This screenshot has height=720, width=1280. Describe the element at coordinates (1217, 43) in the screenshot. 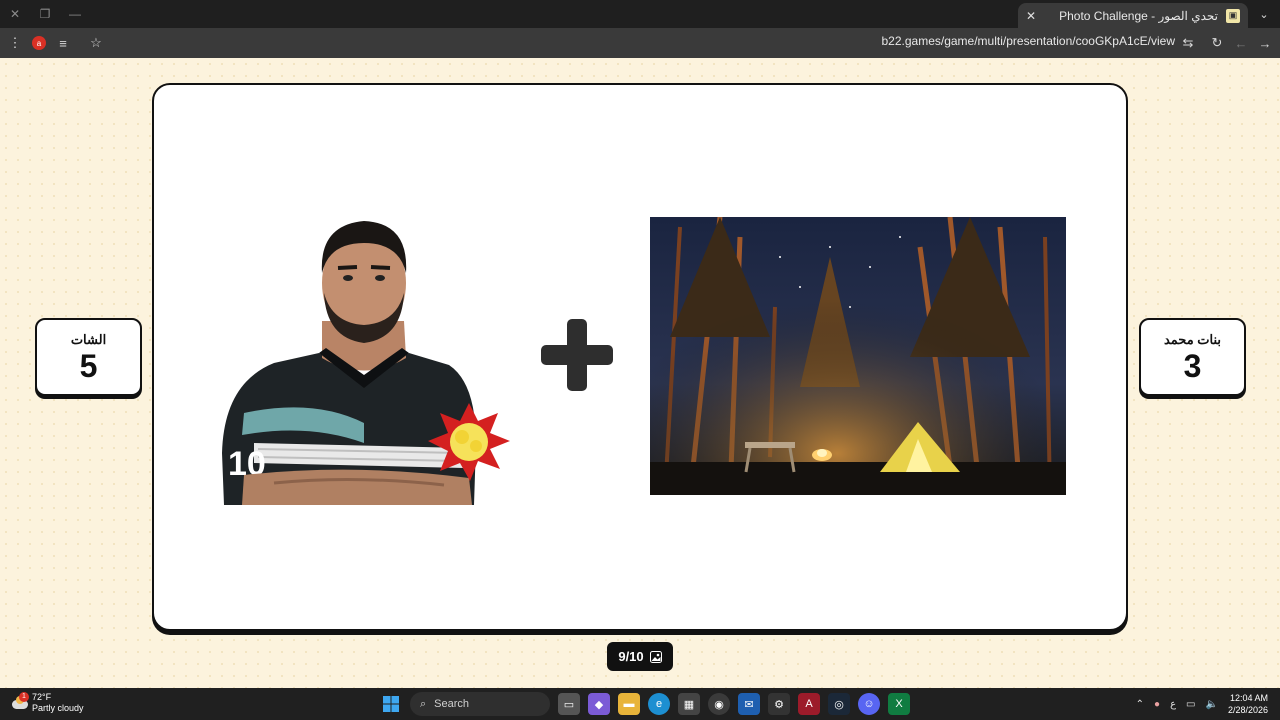

I see `reload-icon: ↻` at that location.